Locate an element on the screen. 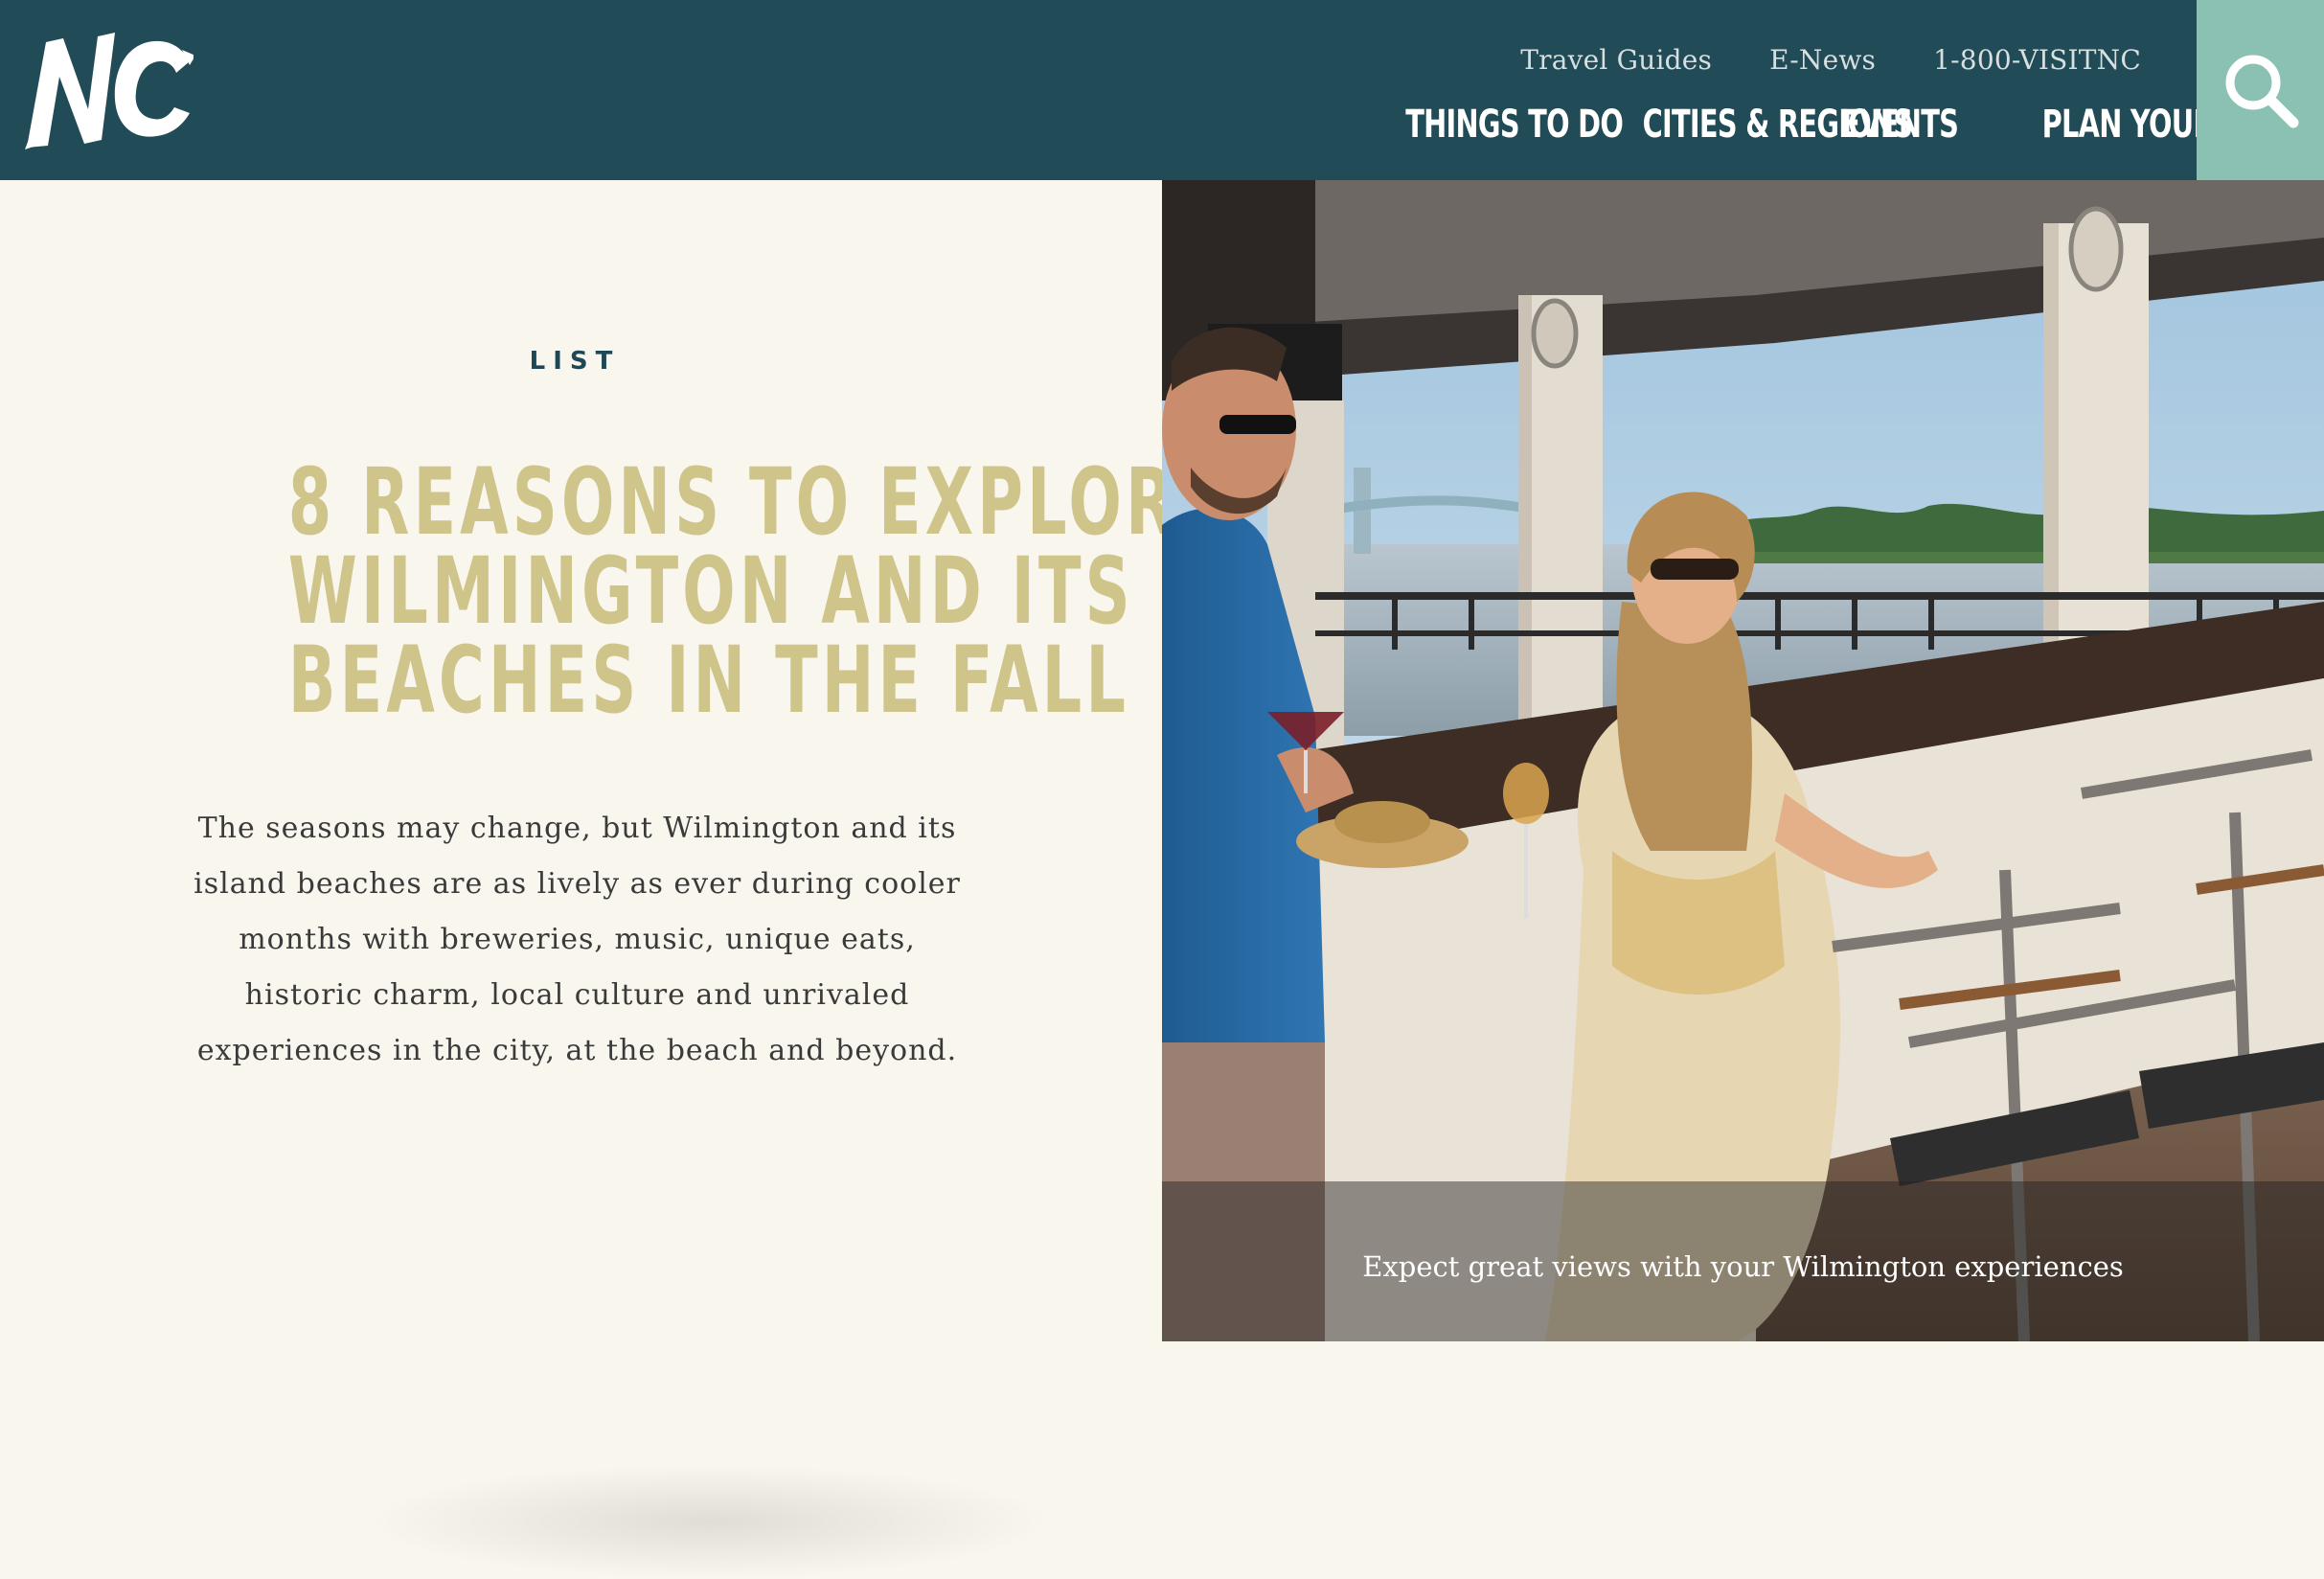  nav-things-to-do: THINGS TO DO is located at coordinates (1514, 125).